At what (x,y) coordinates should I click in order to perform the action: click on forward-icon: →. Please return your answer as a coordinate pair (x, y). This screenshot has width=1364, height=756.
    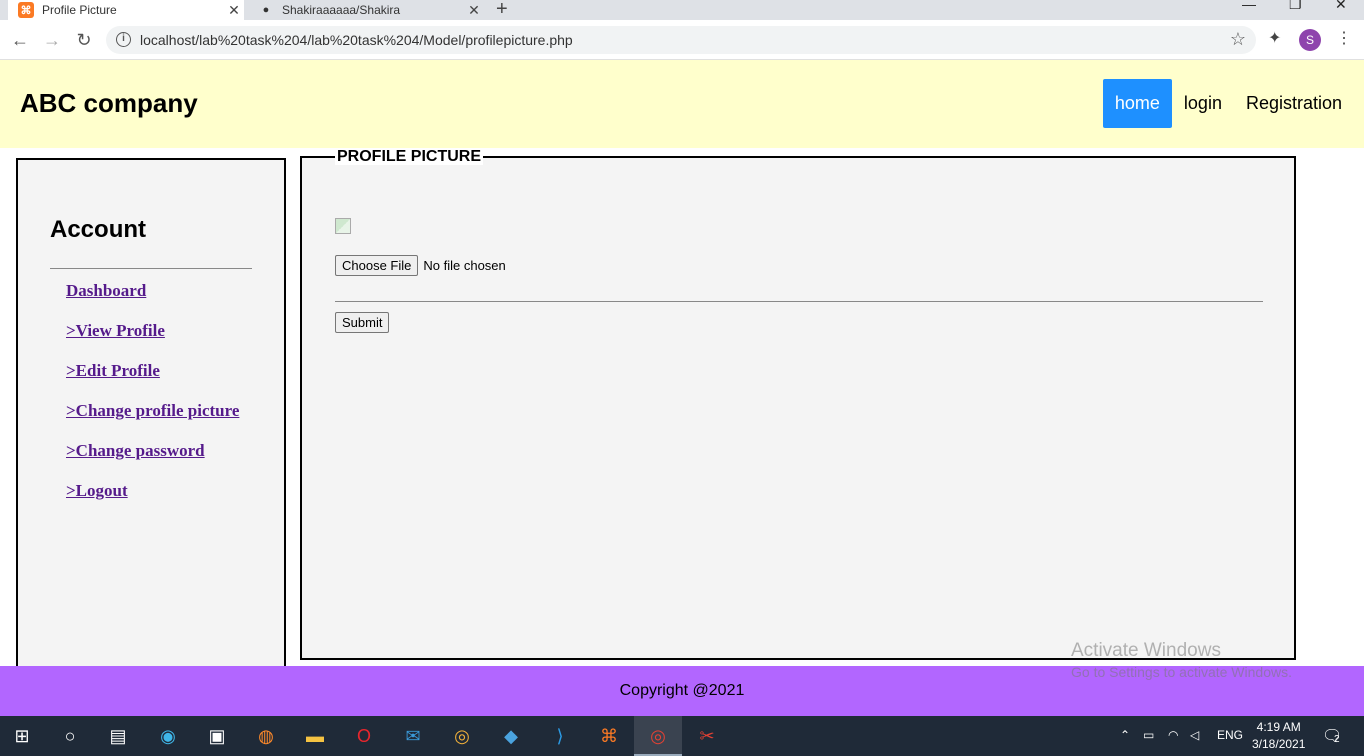
    Looking at the image, I should click on (52, 40).